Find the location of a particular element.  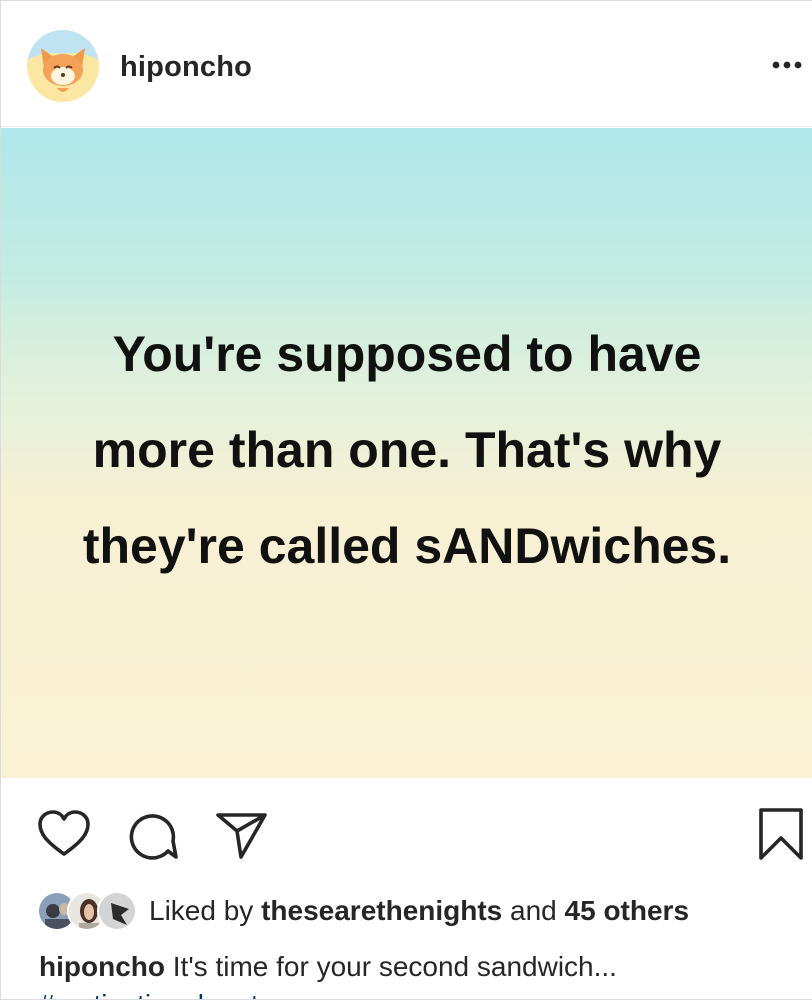

fox-logo-icon is located at coordinates (63, 66).